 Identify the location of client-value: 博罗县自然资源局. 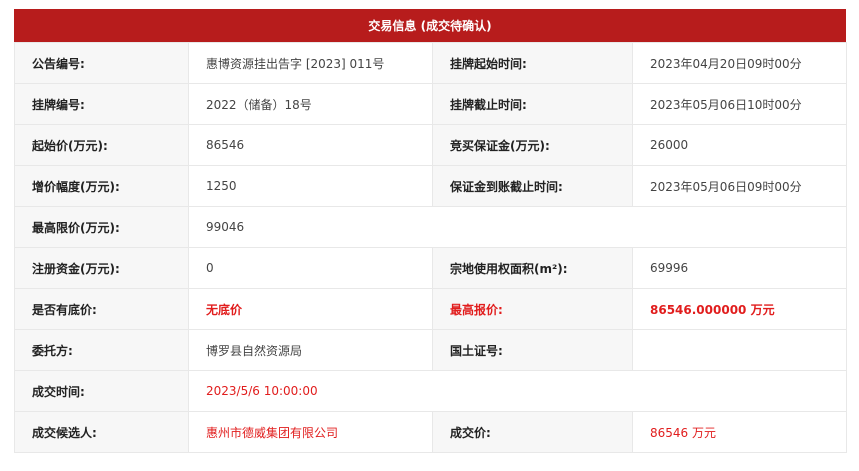
(310, 350).